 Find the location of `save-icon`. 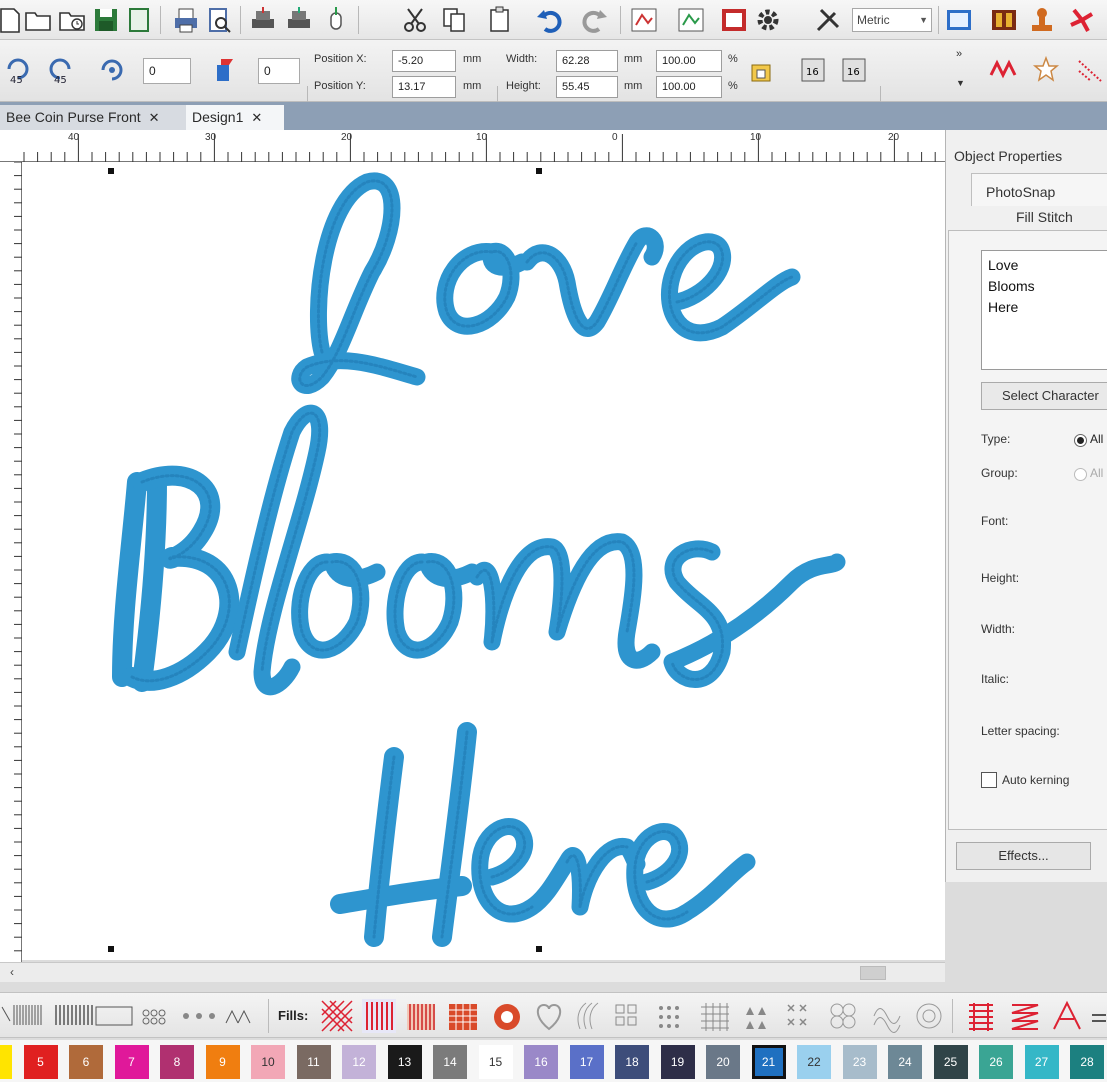

save-icon is located at coordinates (106, 20).